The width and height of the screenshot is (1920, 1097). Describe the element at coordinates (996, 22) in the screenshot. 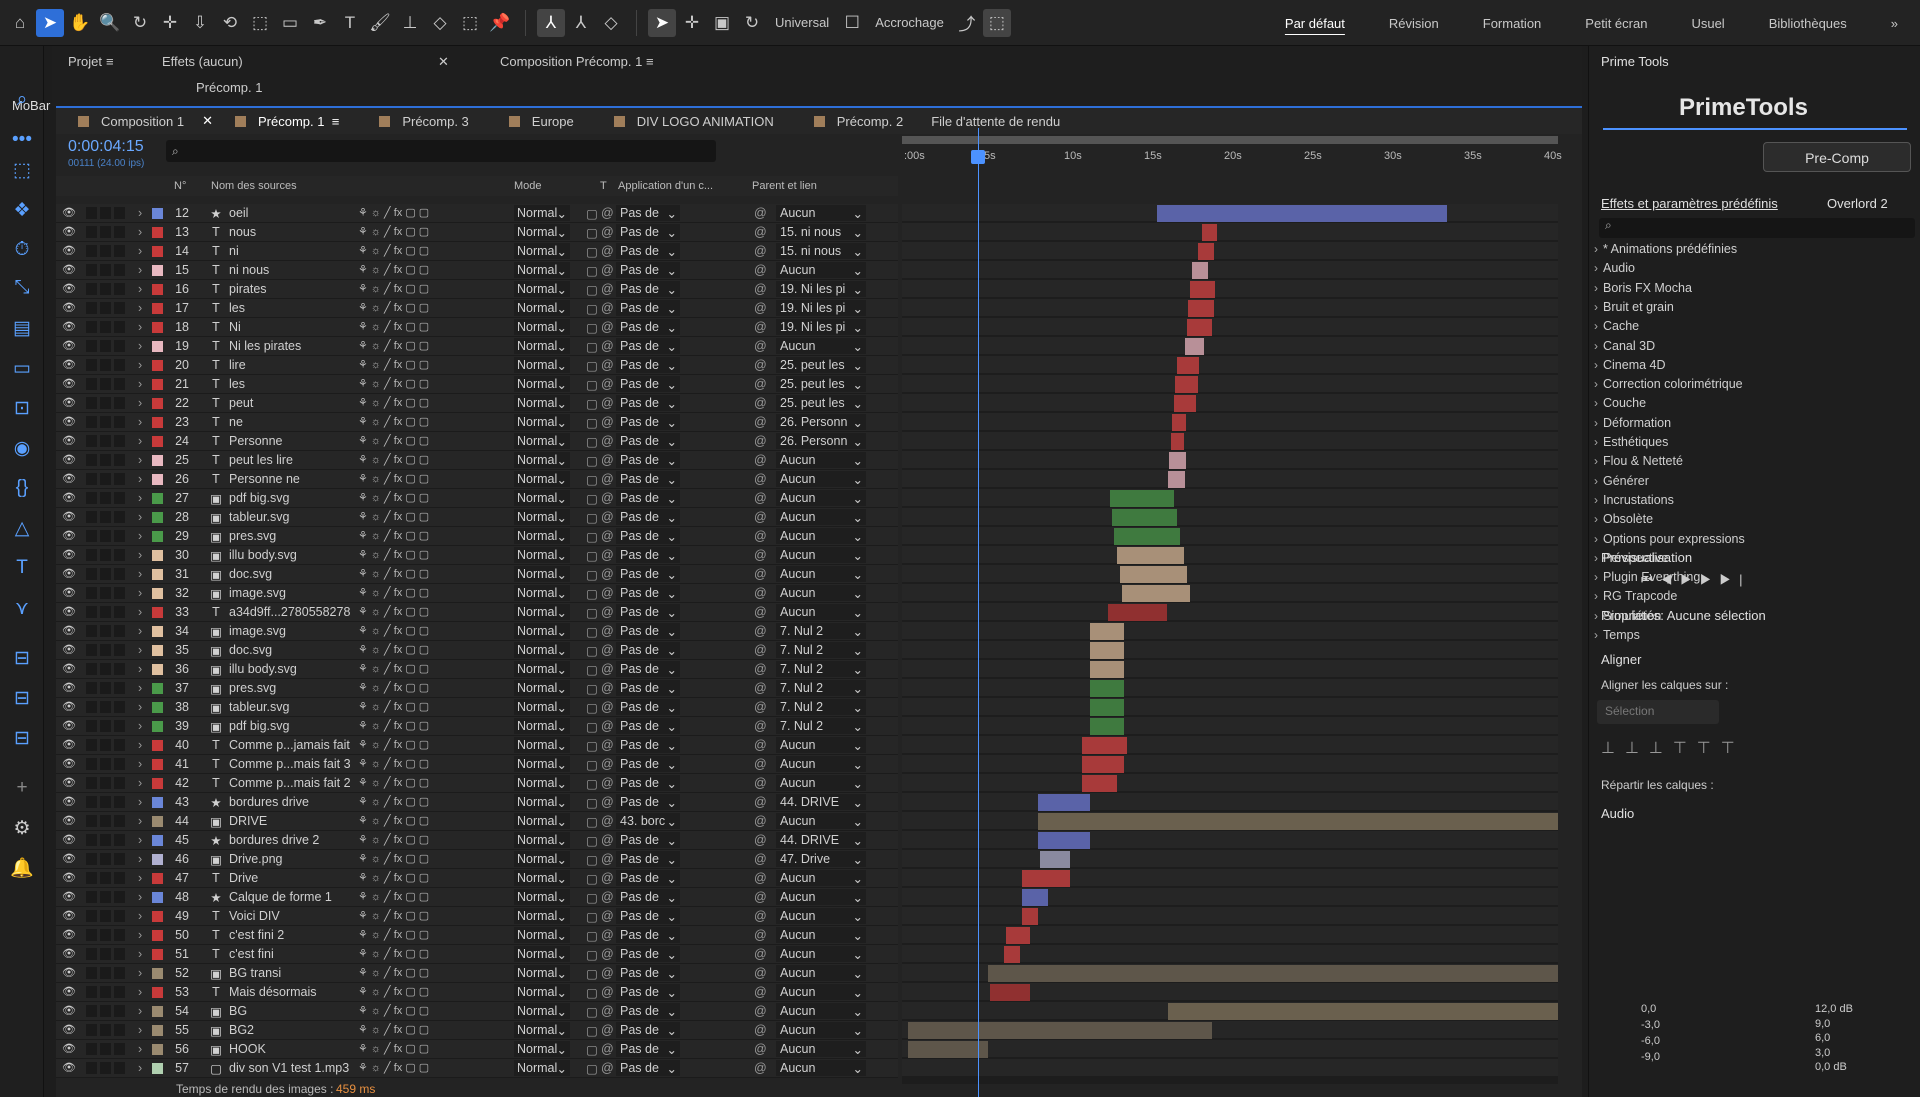

I see `grid-snap-icon: ⬚` at that location.